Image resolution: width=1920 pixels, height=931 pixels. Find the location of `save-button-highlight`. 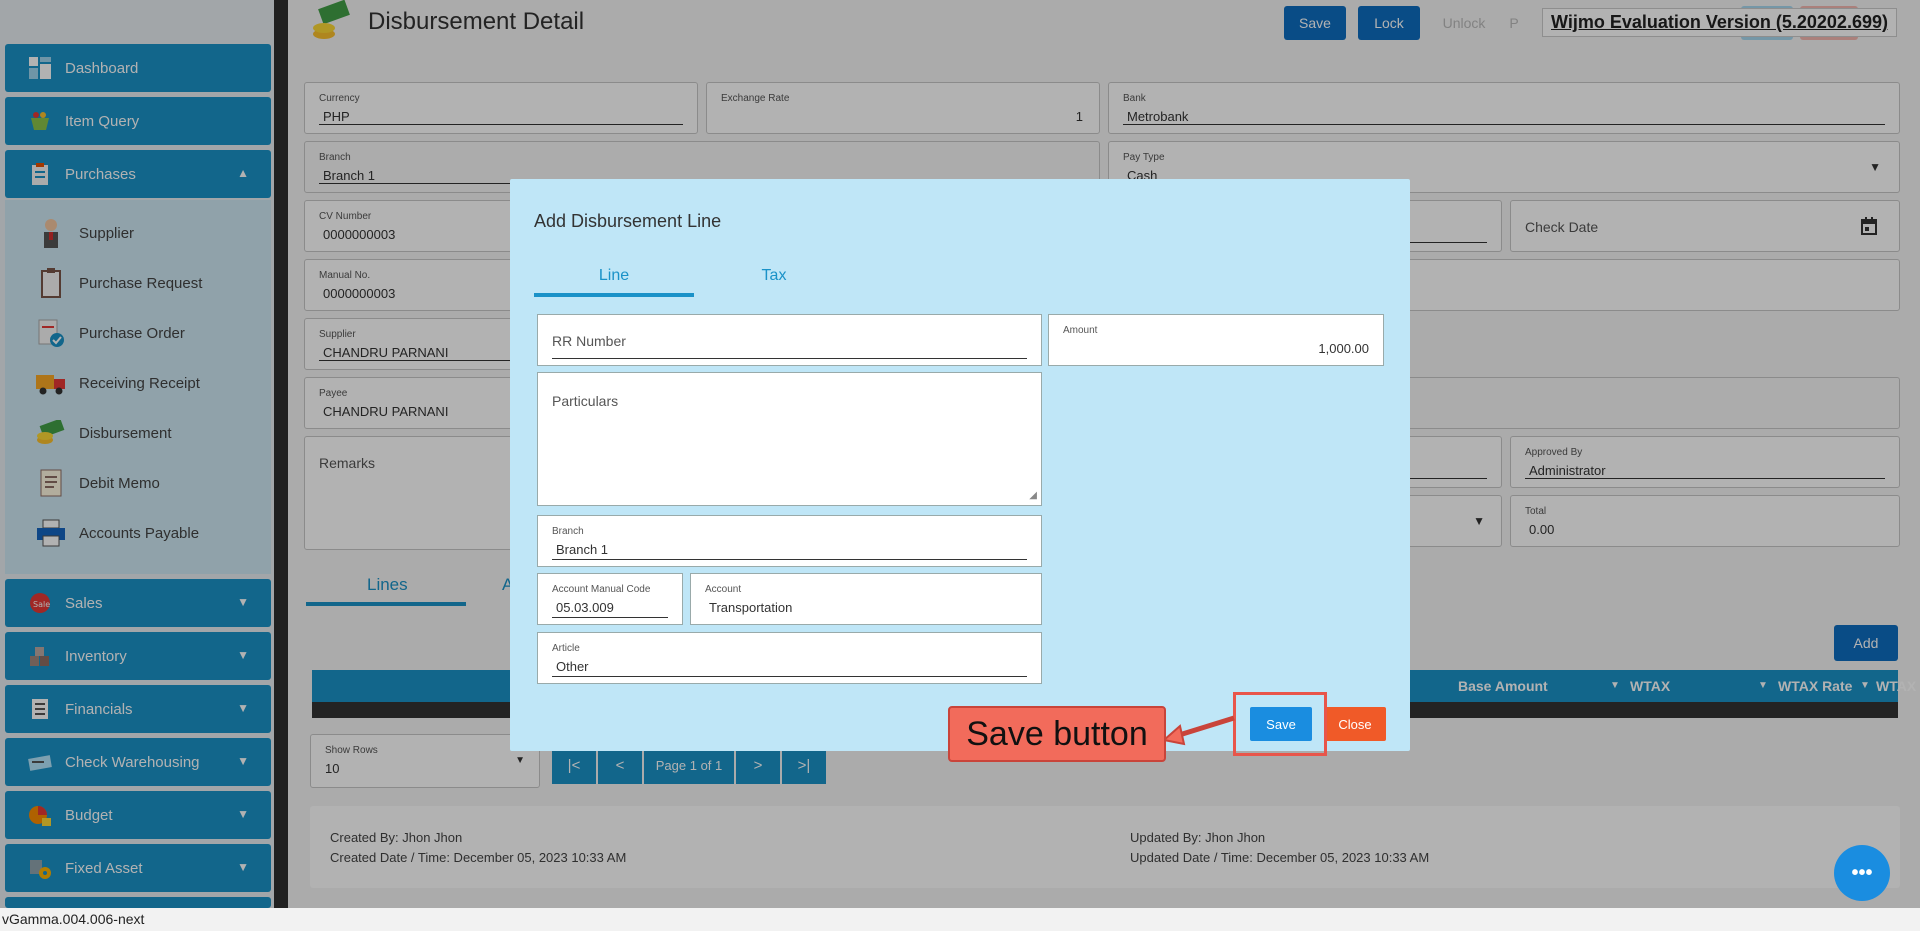

save-button-highlight is located at coordinates (1280, 724).